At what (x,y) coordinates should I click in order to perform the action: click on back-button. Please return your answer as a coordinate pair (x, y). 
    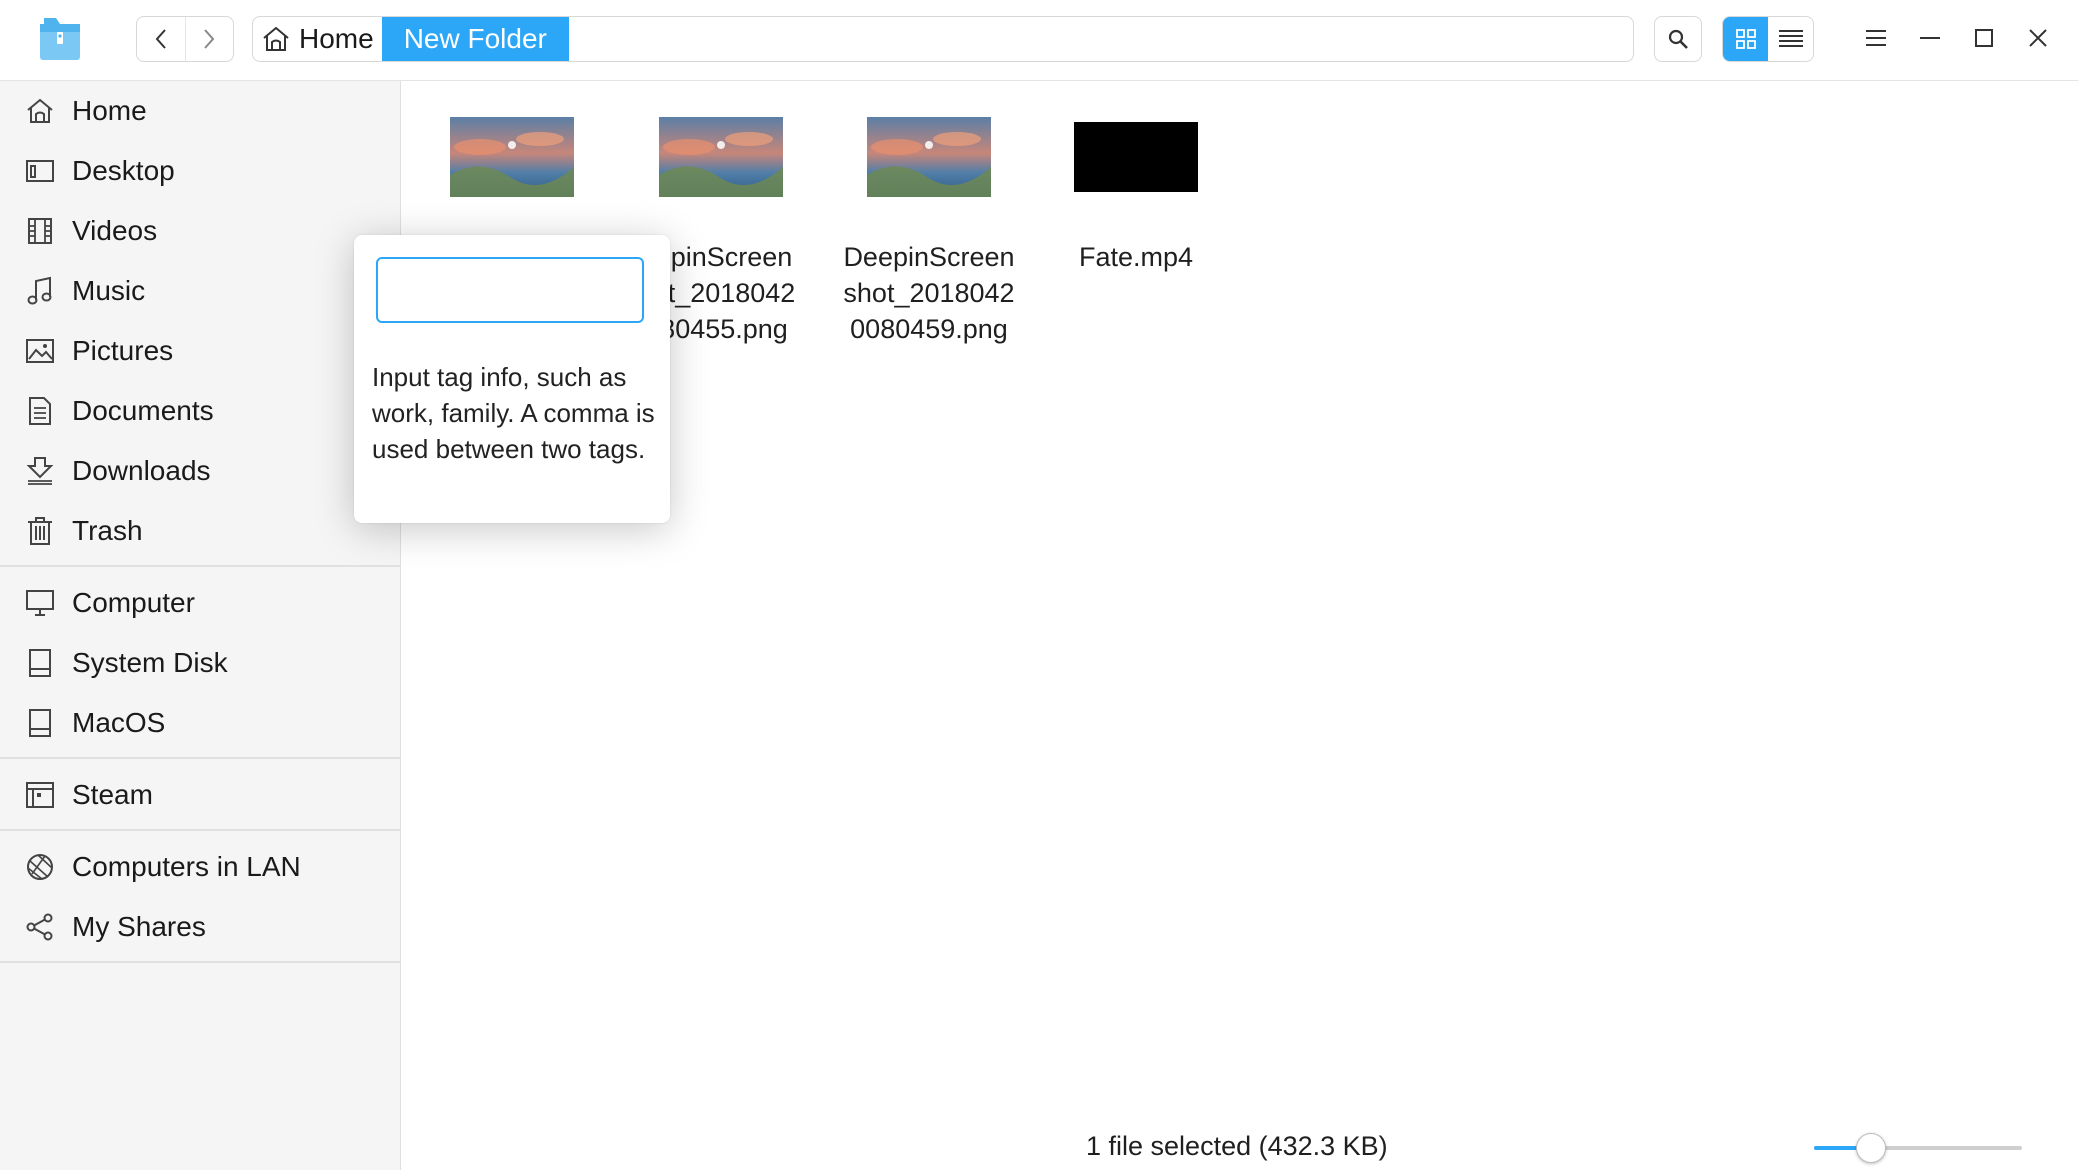
    Looking at the image, I should click on (161, 39).